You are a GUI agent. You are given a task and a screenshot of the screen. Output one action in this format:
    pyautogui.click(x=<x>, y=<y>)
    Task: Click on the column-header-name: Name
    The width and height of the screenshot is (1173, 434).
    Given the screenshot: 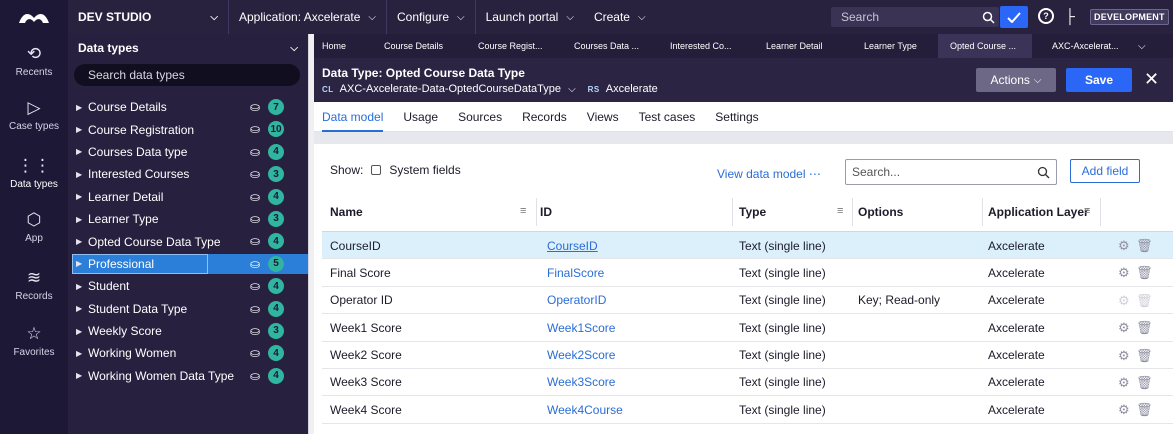 What is the action you would take?
    pyautogui.click(x=346, y=212)
    